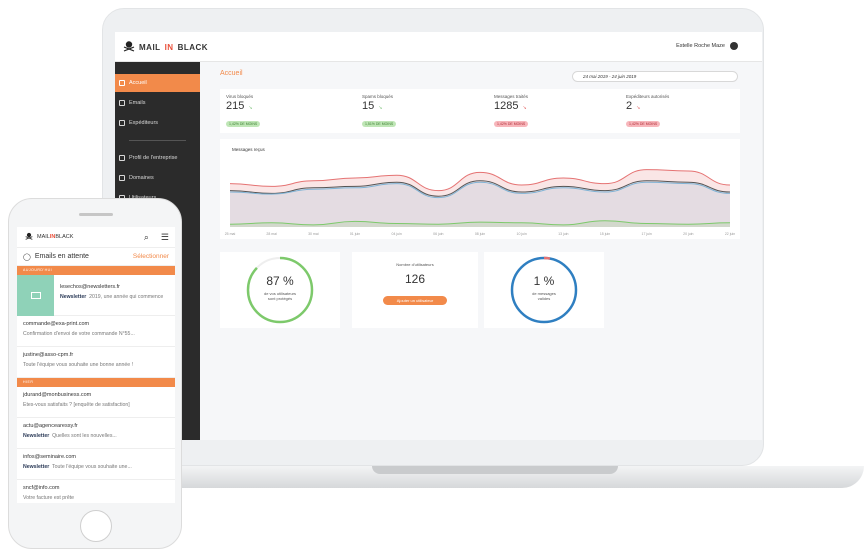 The height and width of the screenshot is (550, 864). I want to click on stat-virus: Virus bloqués 215 ↘ 1,42% DE MOINS, so click(286, 112).